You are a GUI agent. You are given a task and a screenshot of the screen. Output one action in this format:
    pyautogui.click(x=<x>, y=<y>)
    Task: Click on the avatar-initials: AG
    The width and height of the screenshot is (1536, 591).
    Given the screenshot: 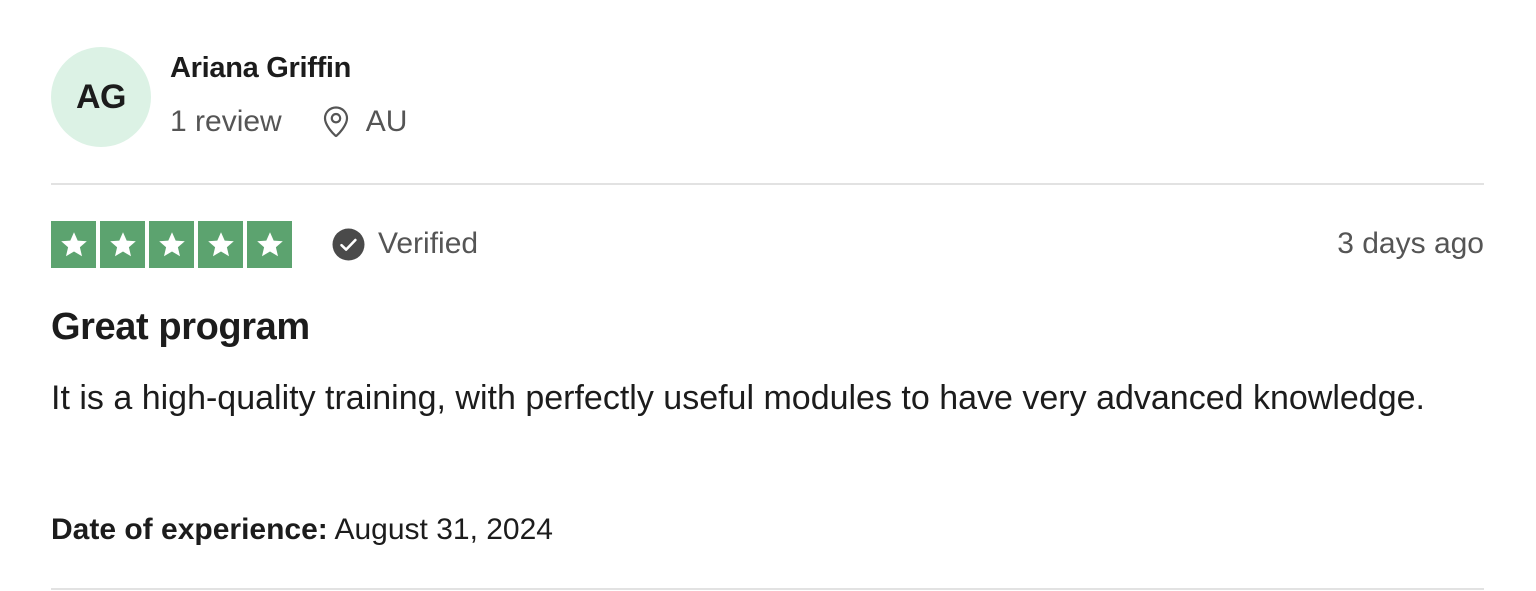 What is the action you would take?
    pyautogui.click(x=101, y=96)
    